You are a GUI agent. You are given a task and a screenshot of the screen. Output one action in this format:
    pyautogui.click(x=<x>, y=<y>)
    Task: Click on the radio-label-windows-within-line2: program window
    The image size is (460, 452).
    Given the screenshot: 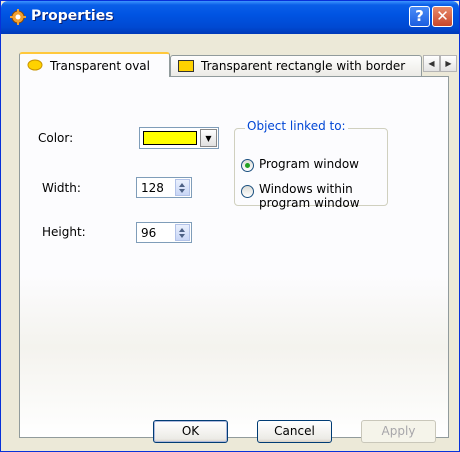 What is the action you would take?
    pyautogui.click(x=309, y=203)
    